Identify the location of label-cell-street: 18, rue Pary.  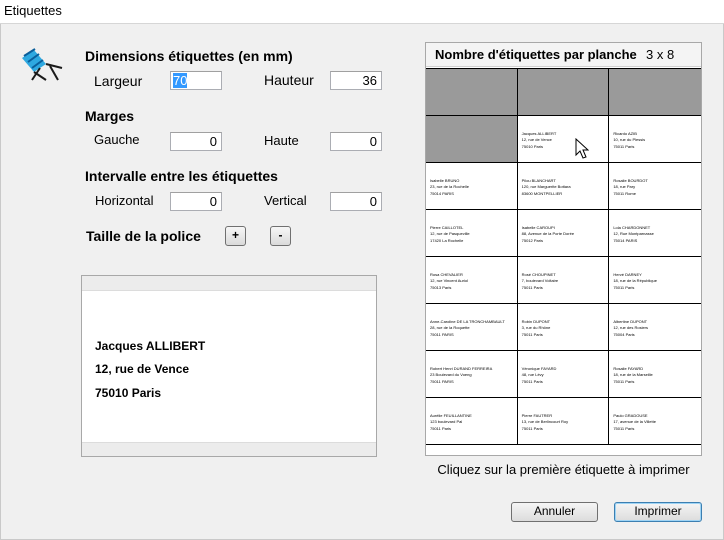
(624, 186).